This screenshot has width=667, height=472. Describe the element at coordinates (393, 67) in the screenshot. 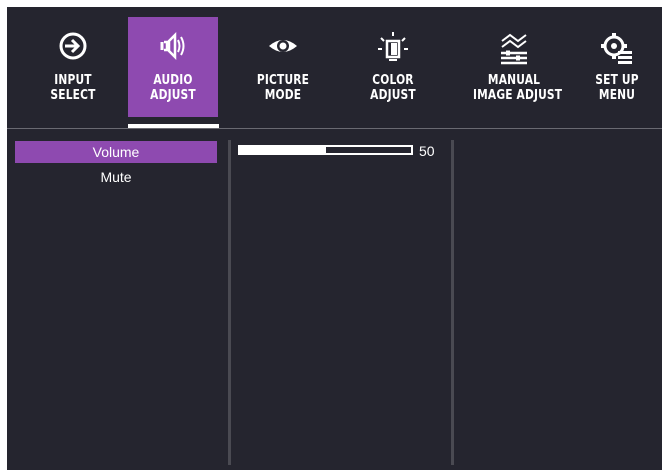

I see `tab-color-adjust: COLOR ADJUST` at that location.